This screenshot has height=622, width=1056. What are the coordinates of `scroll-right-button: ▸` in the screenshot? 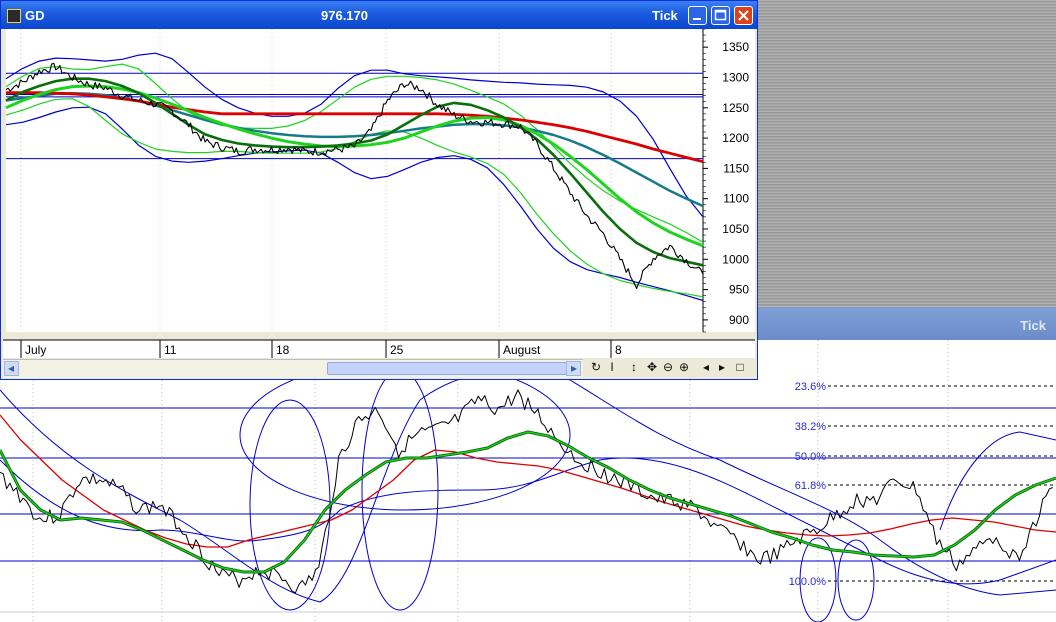 It's located at (573, 368).